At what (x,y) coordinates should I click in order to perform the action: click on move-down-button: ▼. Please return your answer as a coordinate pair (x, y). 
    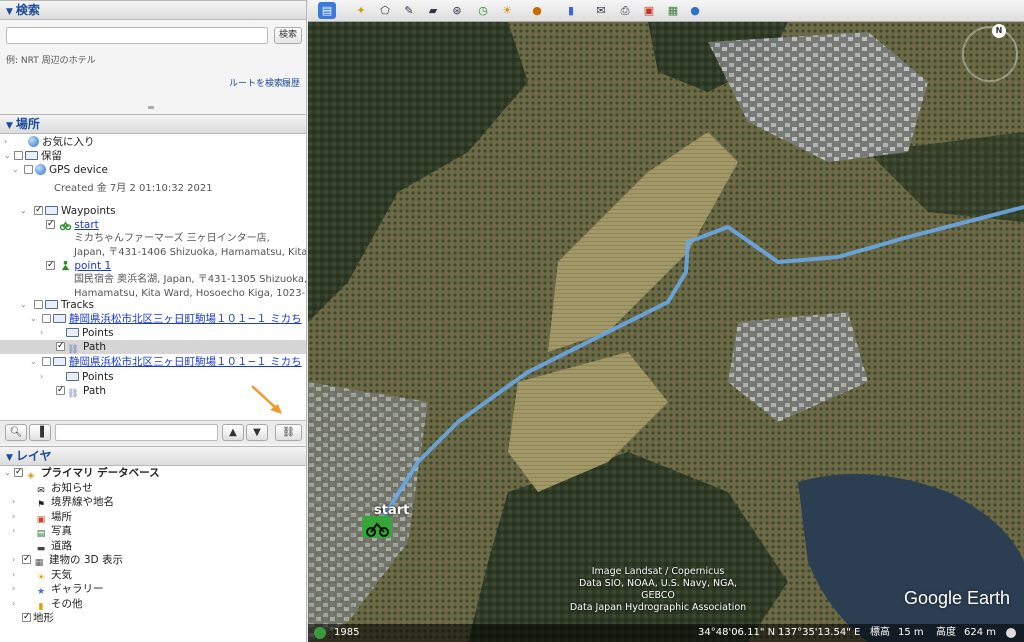
    Looking at the image, I should click on (257, 432).